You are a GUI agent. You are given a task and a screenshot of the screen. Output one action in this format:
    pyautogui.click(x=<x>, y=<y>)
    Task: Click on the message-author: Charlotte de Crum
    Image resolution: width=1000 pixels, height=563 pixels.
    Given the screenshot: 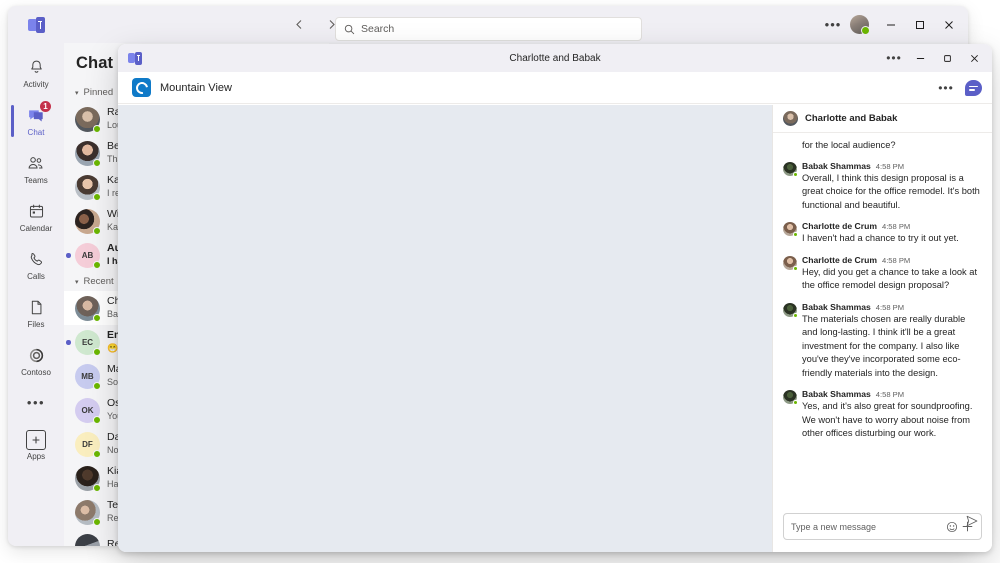 What is the action you would take?
    pyautogui.click(x=839, y=226)
    